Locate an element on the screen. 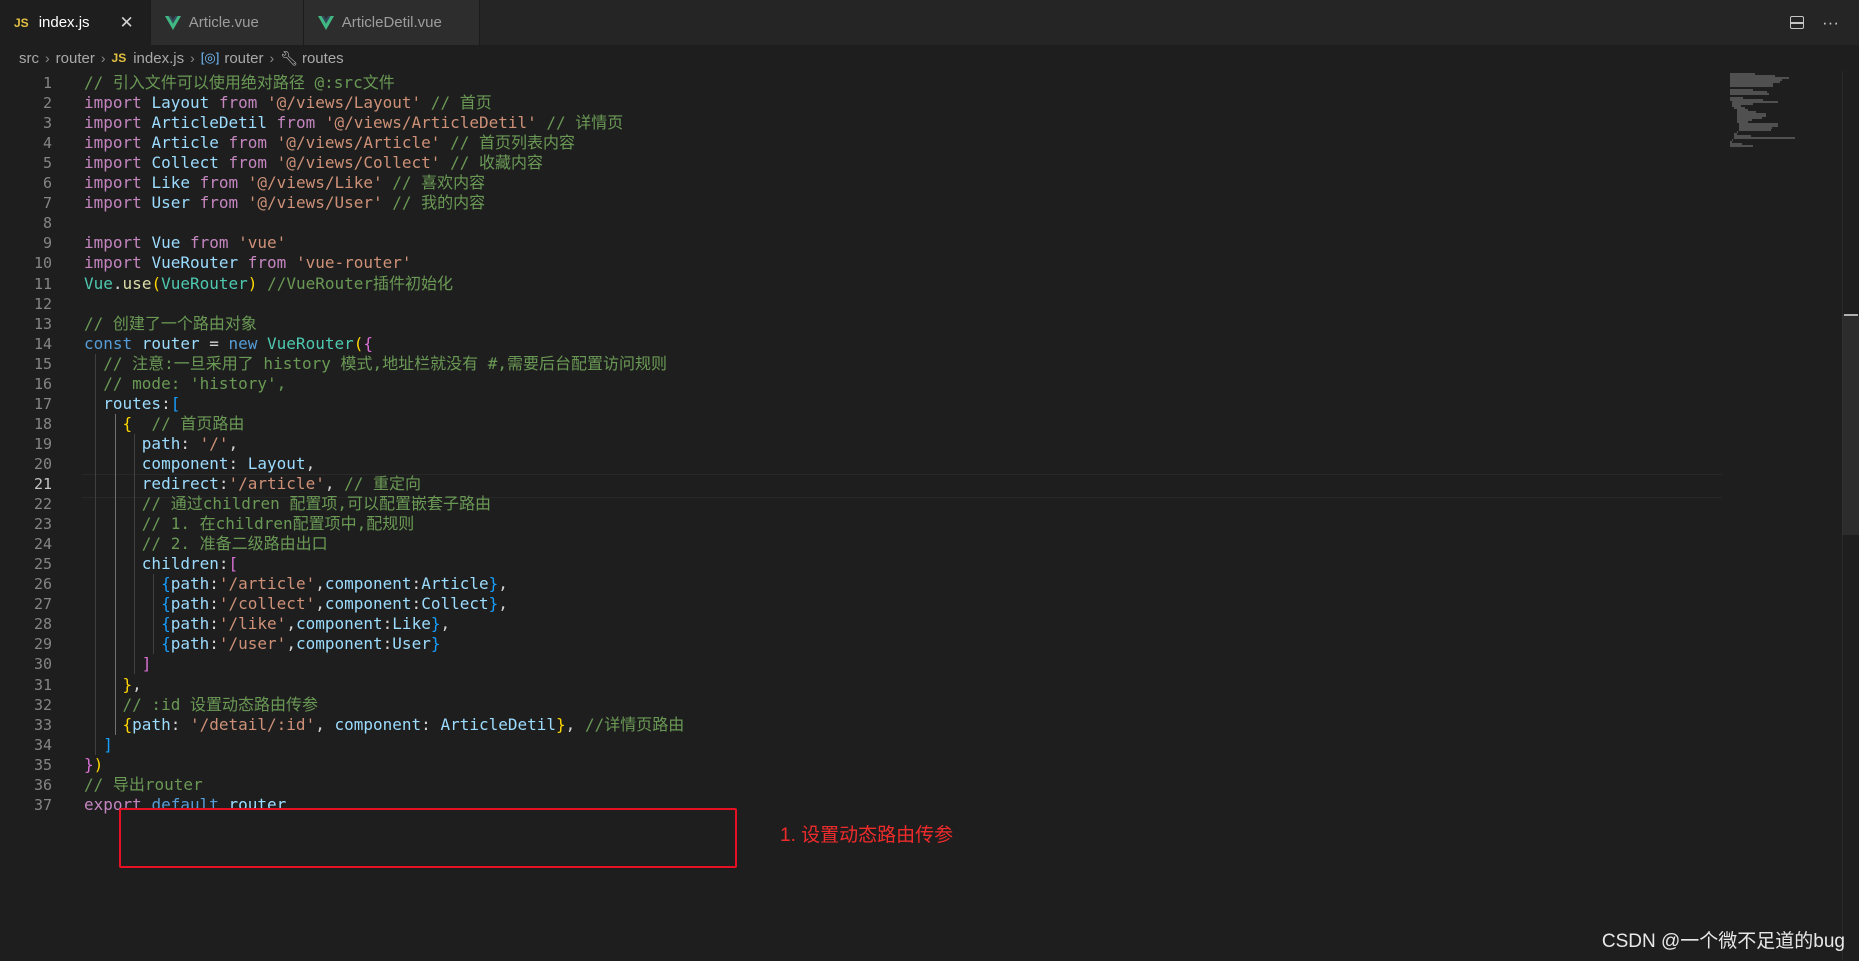  code-line: 6 import Like from '@/views/Like' // 喜欢内容 is located at coordinates (862, 183).